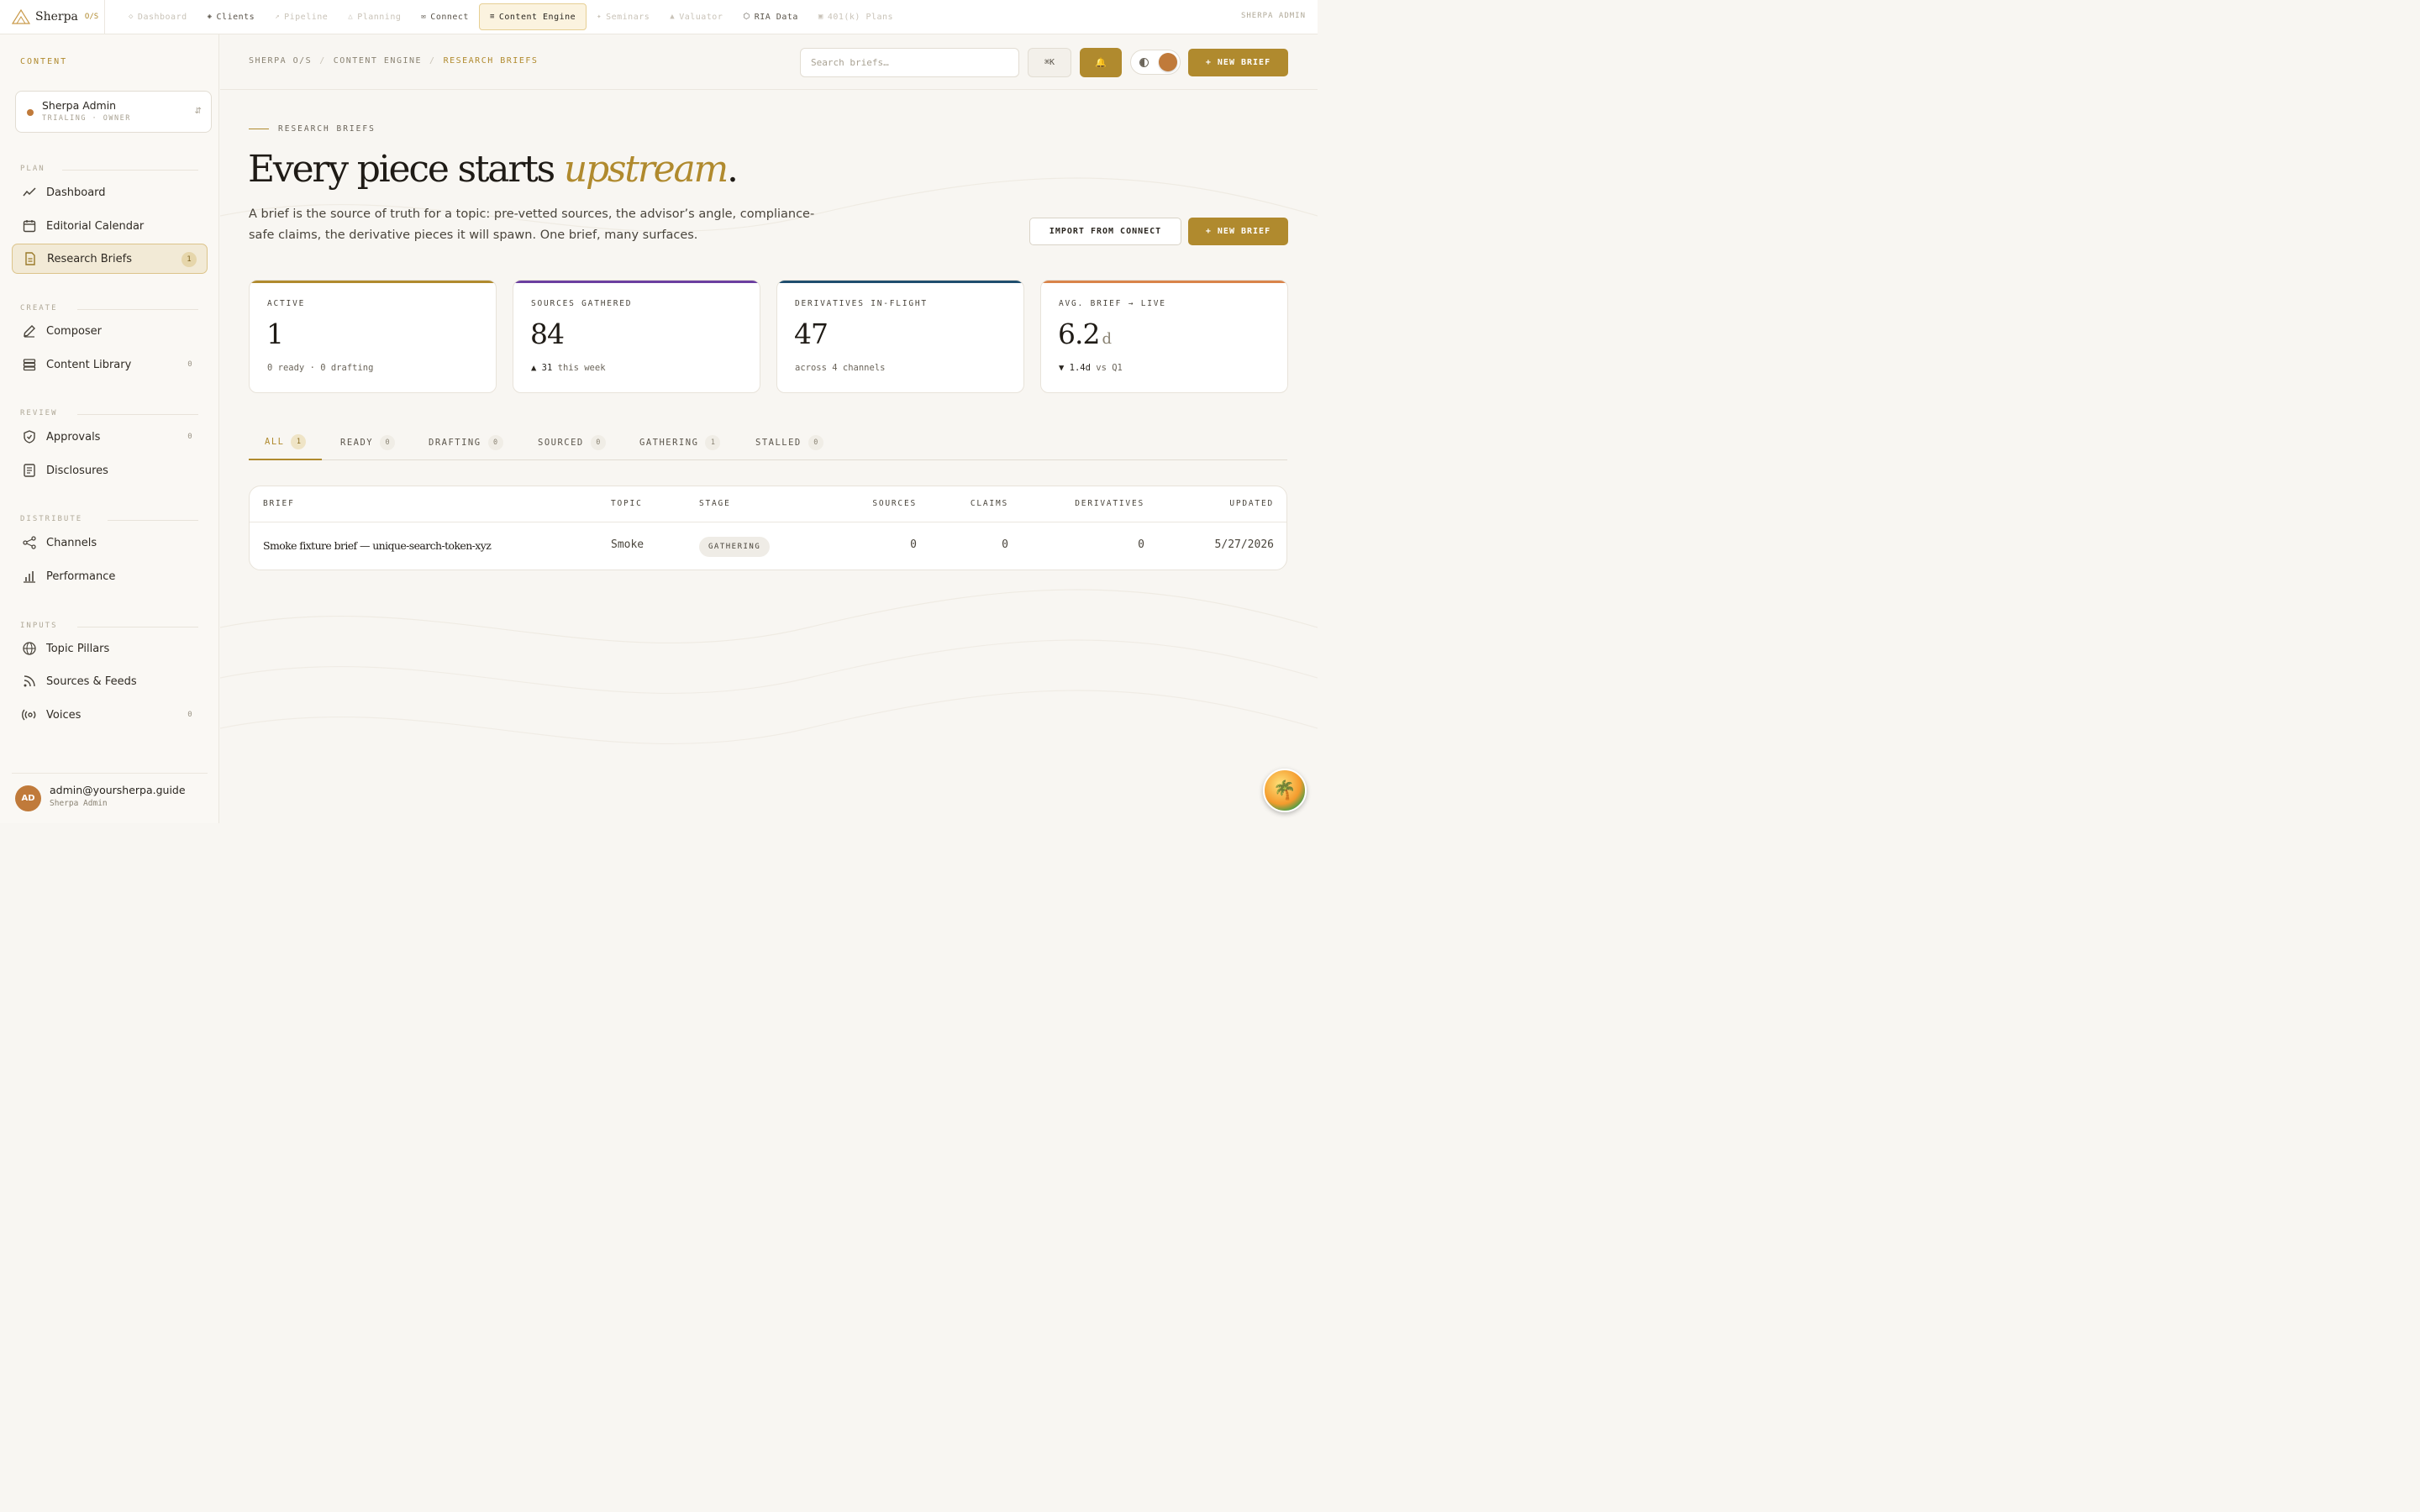 This screenshot has width=2420, height=1512. What do you see at coordinates (1273, 16) in the screenshot?
I see `account-label: SHERPA ADMIN` at bounding box center [1273, 16].